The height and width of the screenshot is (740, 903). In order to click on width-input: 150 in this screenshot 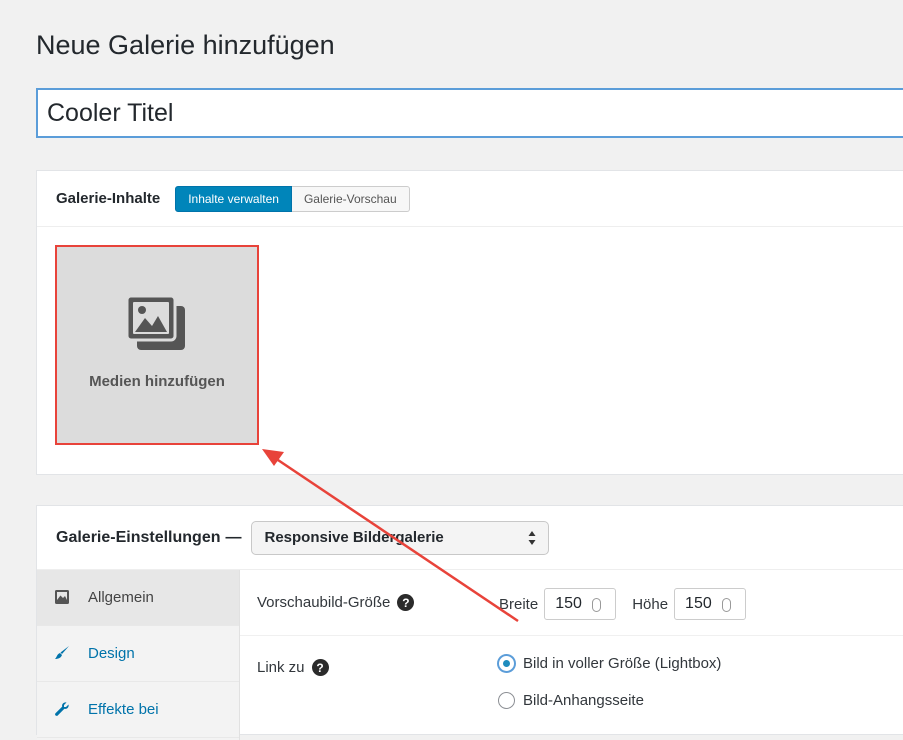, I will do `click(580, 604)`.